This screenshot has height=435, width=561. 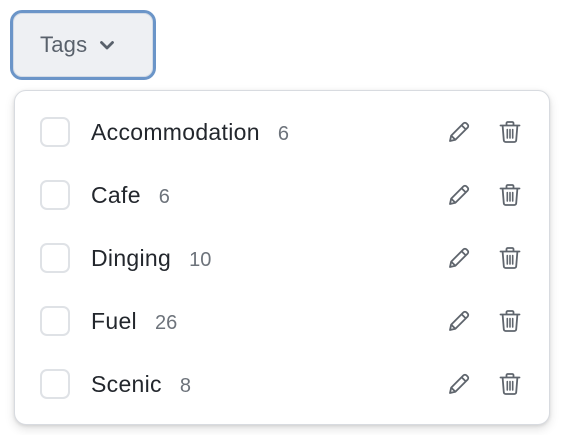 I want to click on tag-count: 8, so click(x=185, y=385).